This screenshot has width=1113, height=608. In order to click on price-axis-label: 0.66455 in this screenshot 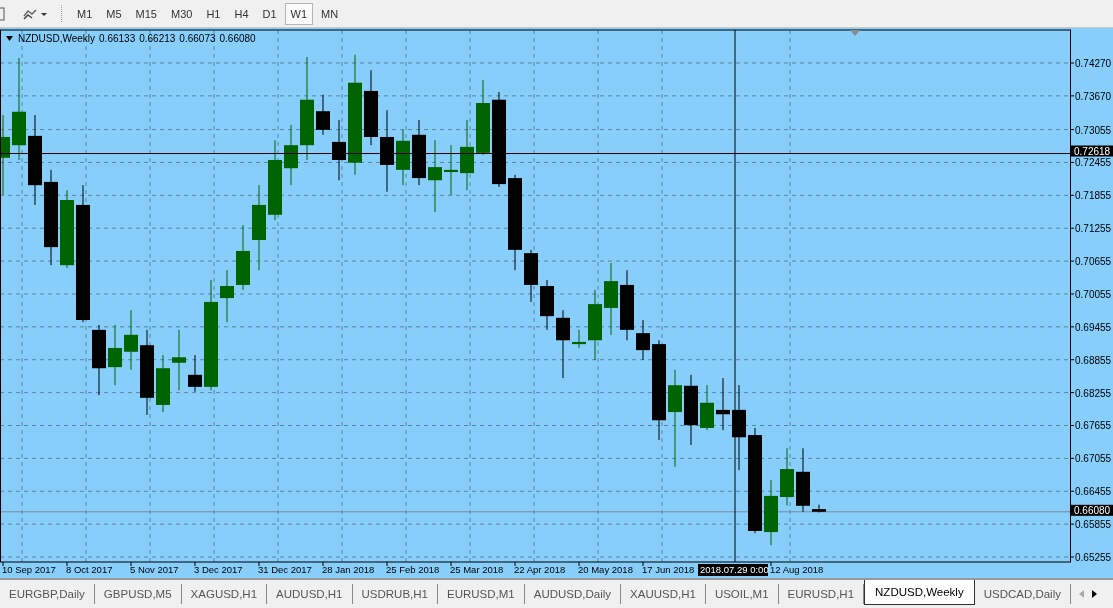, I will do `click(1093, 492)`.